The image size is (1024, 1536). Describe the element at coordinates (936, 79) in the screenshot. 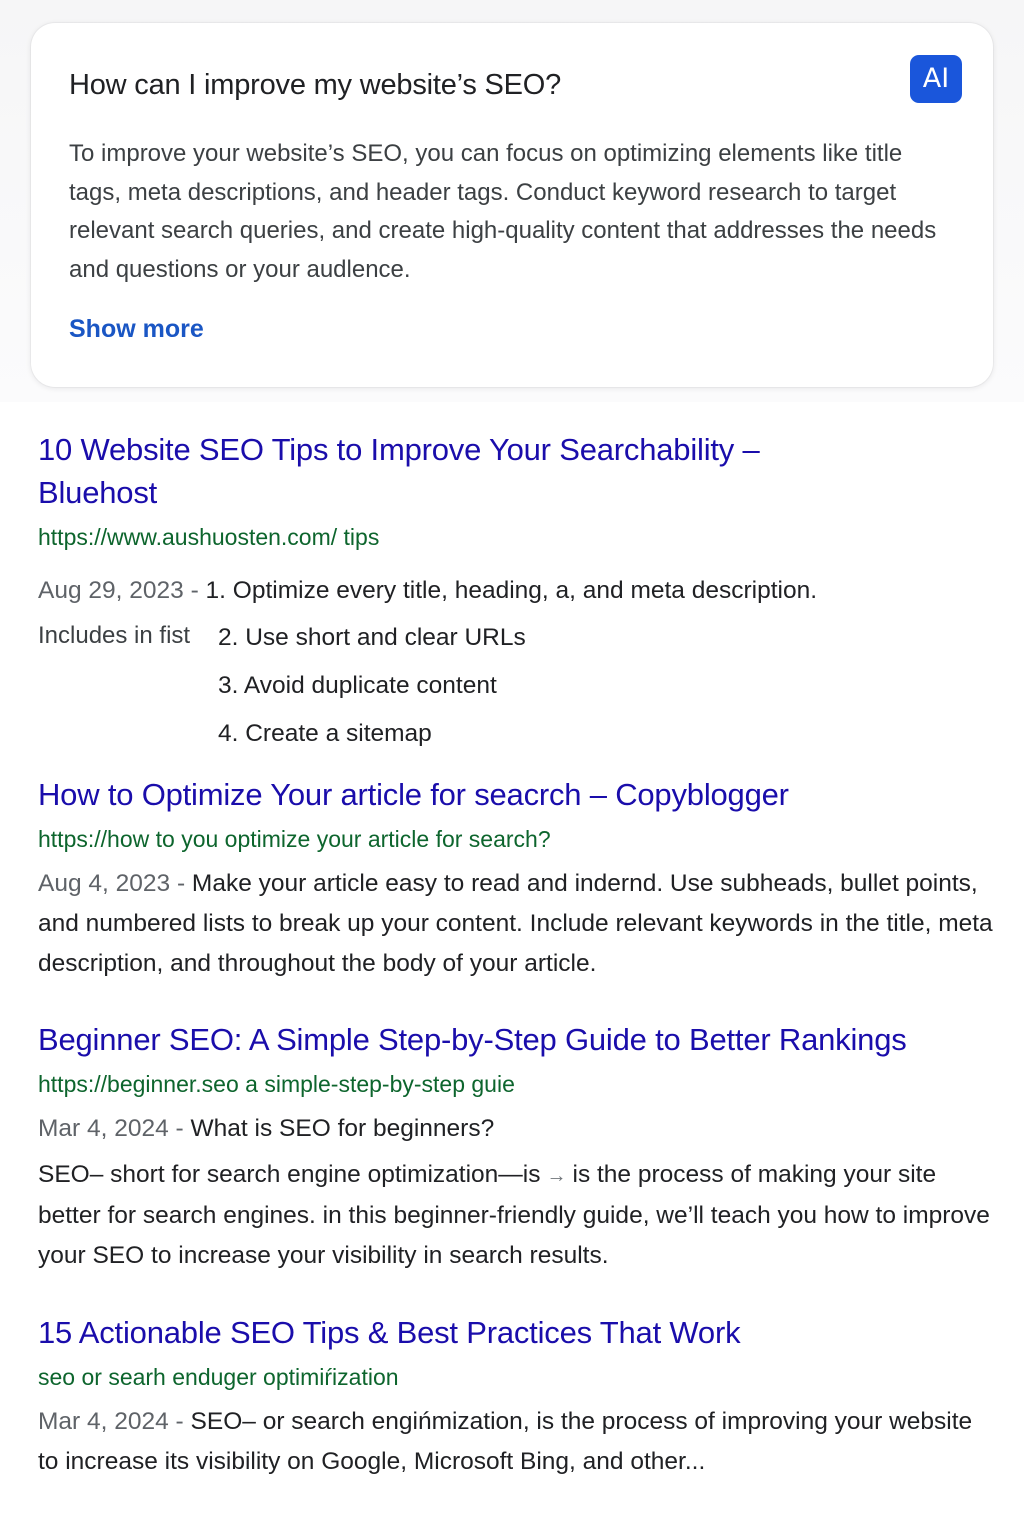

I see `ai-badge-icon: AI` at that location.